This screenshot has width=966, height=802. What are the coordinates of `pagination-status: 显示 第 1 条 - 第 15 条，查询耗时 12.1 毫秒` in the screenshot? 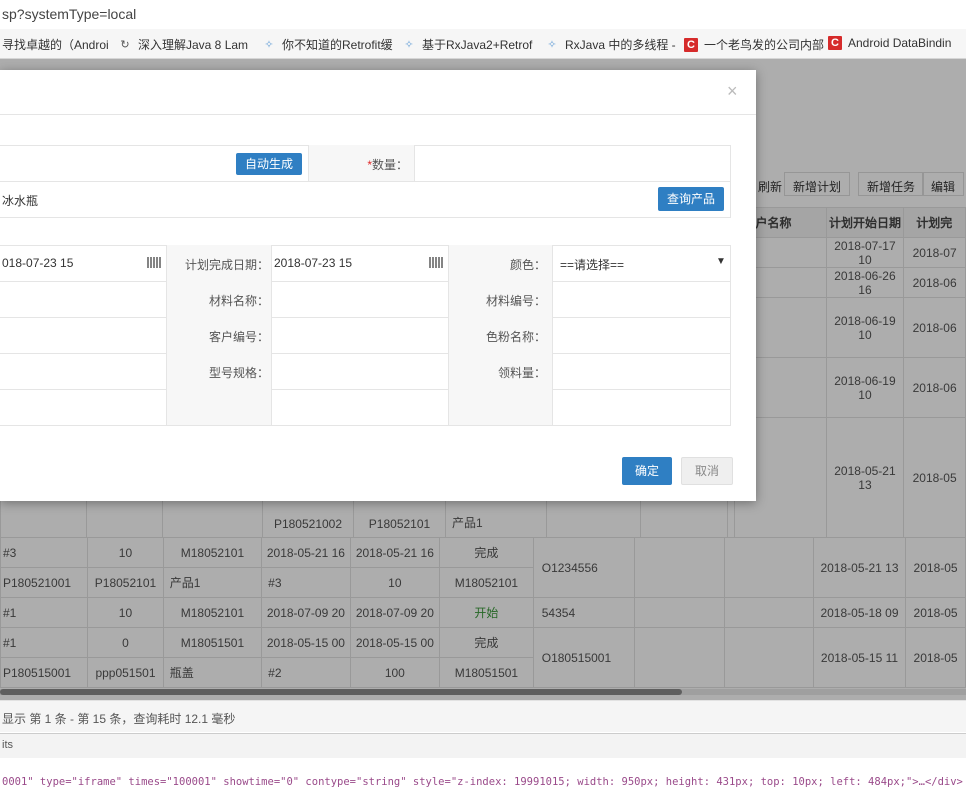 It's located at (483, 716).